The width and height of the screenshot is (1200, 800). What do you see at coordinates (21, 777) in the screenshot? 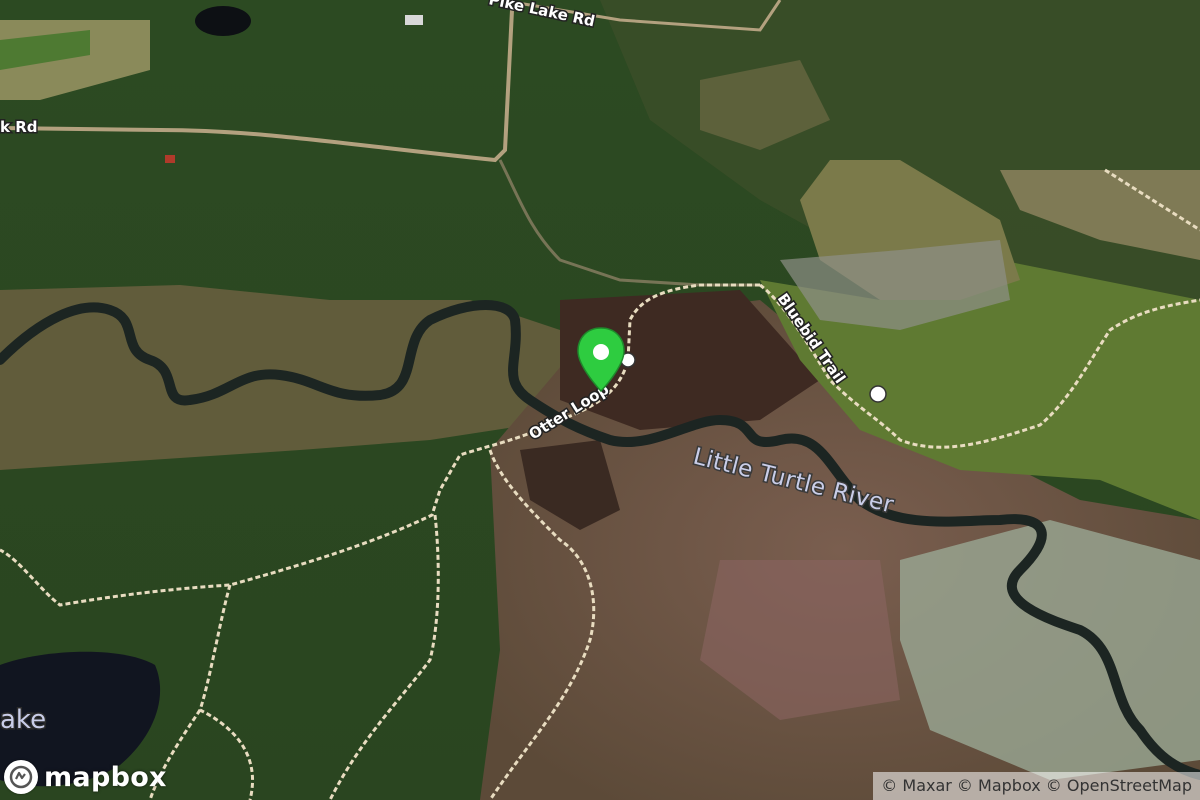
I see `mapbox-logo-icon` at bounding box center [21, 777].